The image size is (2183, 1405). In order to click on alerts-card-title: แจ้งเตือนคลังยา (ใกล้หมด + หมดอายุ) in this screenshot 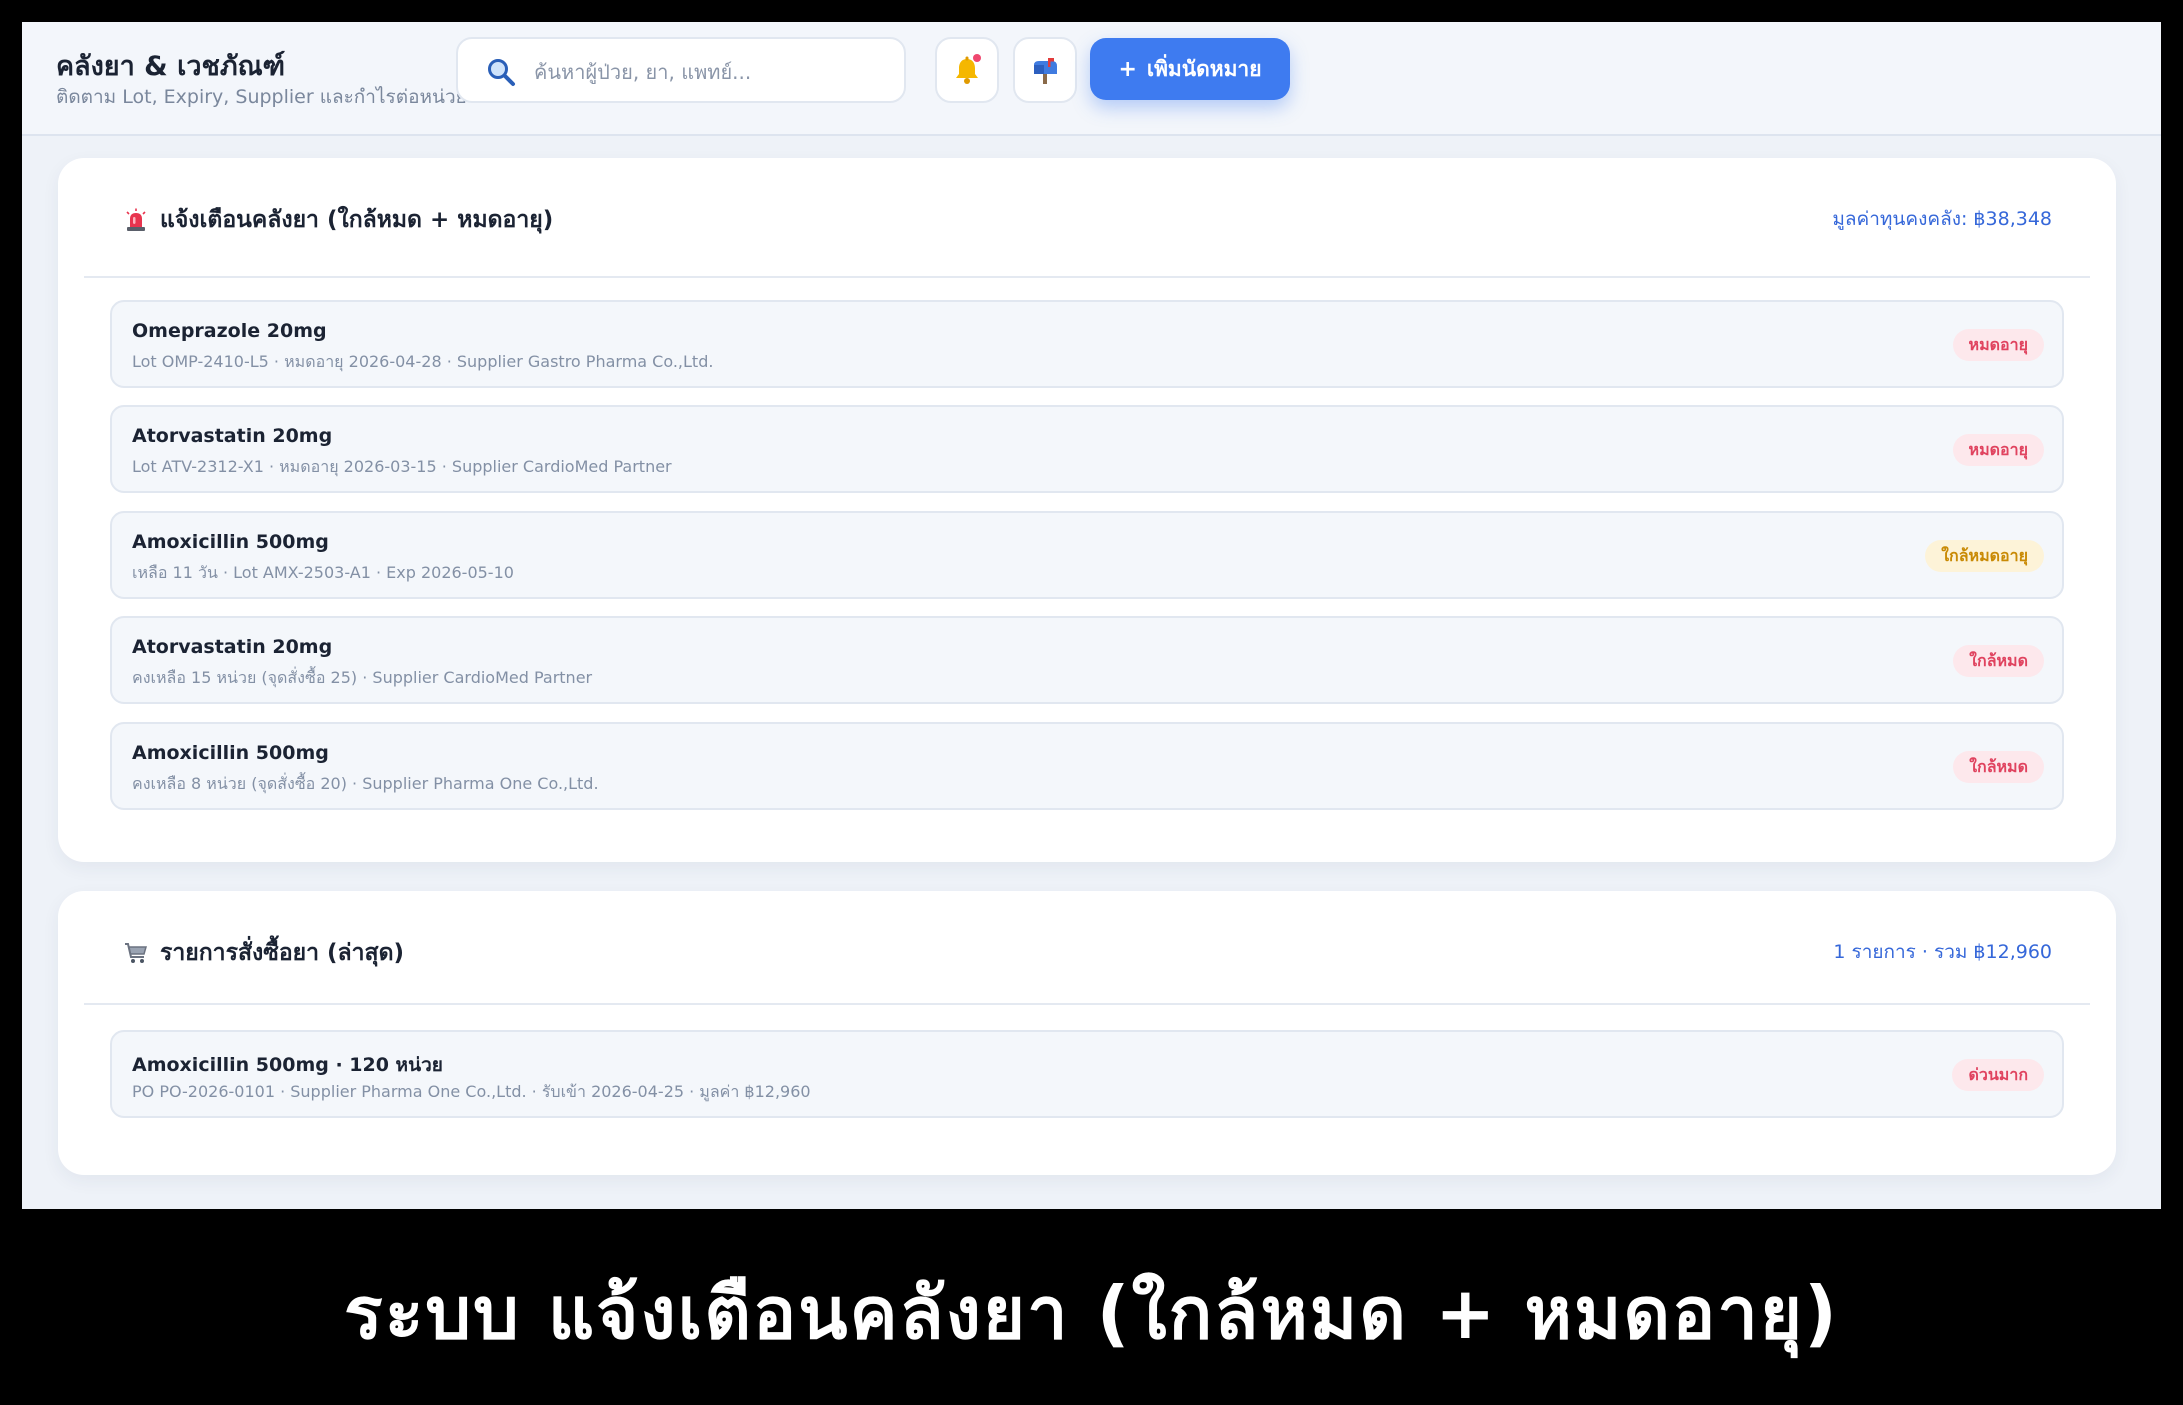, I will do `click(338, 220)`.